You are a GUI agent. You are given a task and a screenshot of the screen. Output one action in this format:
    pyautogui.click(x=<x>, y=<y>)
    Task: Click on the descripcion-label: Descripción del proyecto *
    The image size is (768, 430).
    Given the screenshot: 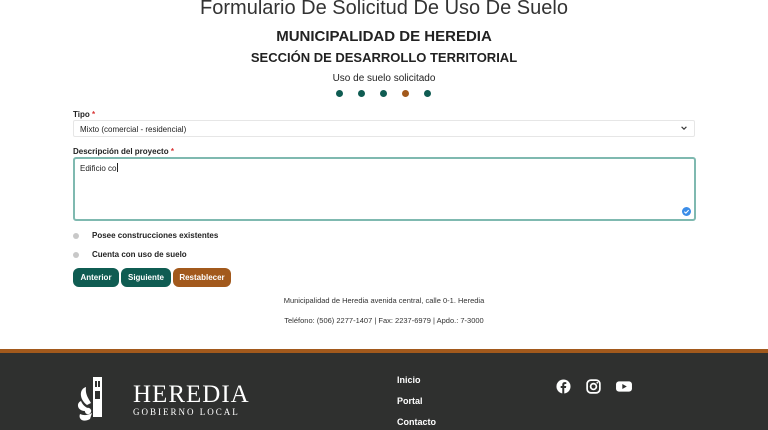 What is the action you would take?
    pyautogui.click(x=123, y=151)
    